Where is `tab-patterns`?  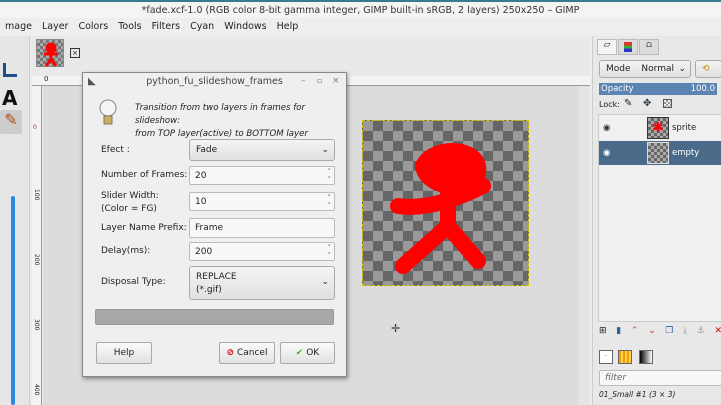
tab-patterns is located at coordinates (625, 357).